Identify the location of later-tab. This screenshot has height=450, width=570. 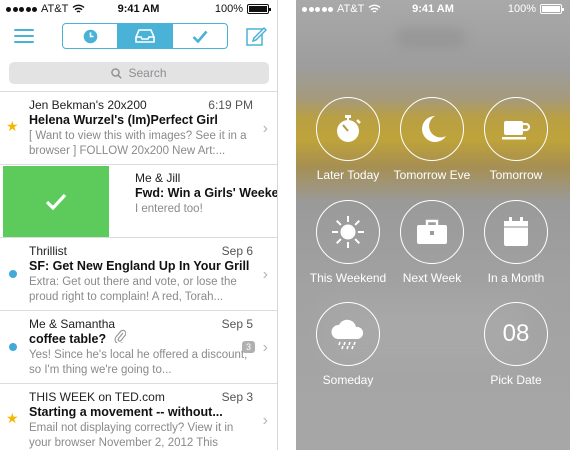
(90, 36).